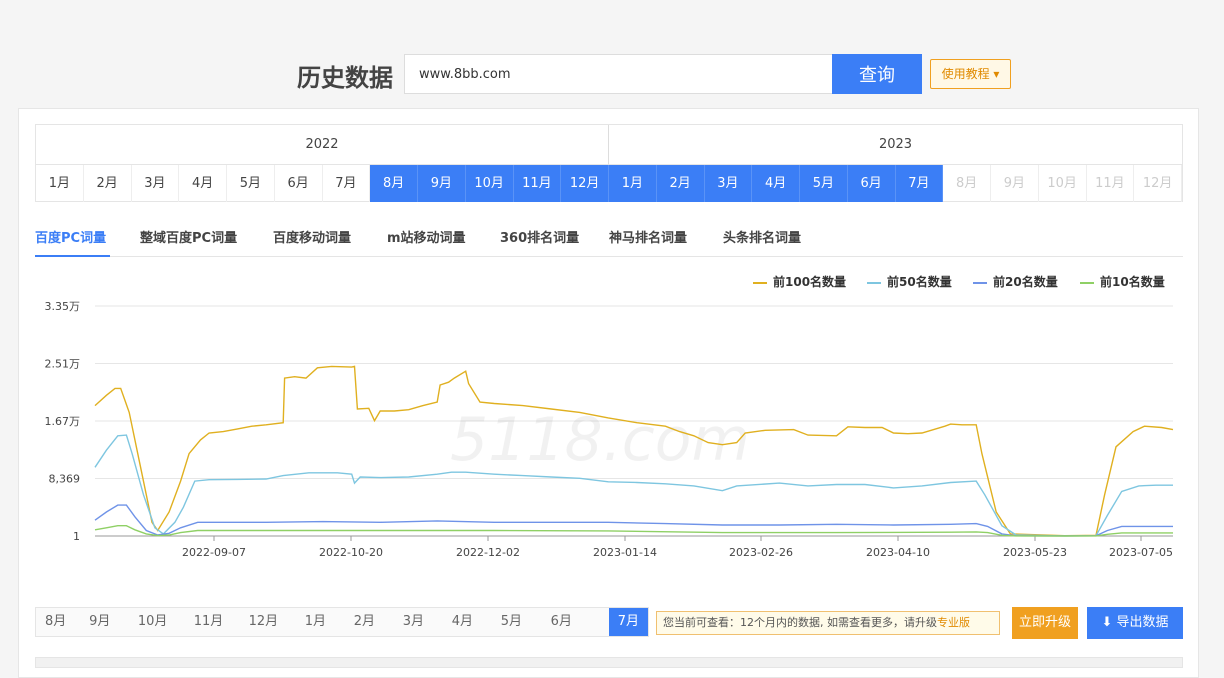 The image size is (1224, 678). What do you see at coordinates (364, 622) in the screenshot?
I see `history-month-6: 2月` at bounding box center [364, 622].